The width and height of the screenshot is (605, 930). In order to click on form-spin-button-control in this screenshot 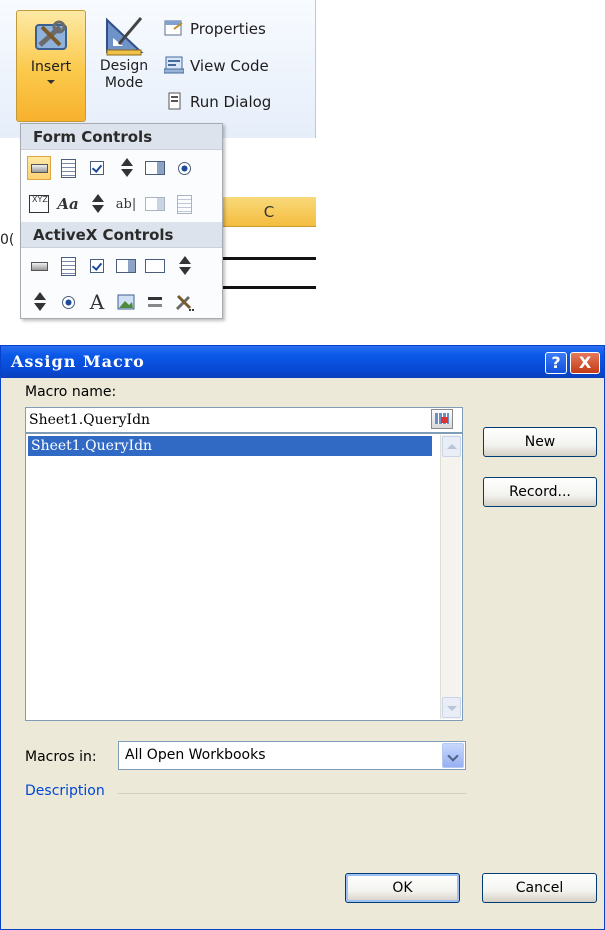, I will do `click(126, 168)`.